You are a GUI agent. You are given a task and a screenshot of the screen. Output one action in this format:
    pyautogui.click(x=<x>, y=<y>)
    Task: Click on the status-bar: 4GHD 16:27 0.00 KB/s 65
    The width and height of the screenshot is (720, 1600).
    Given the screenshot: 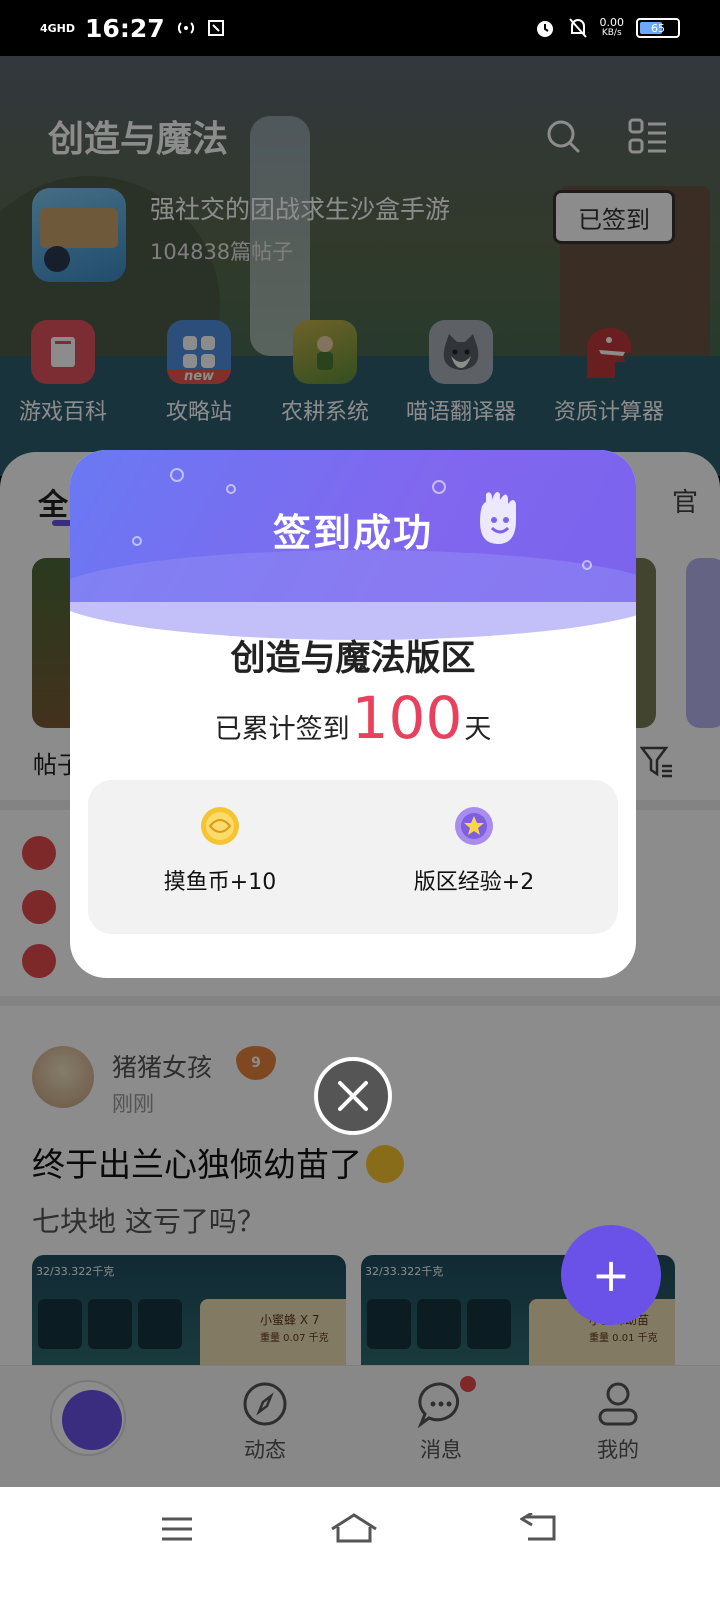 What is the action you would take?
    pyautogui.click(x=360, y=28)
    